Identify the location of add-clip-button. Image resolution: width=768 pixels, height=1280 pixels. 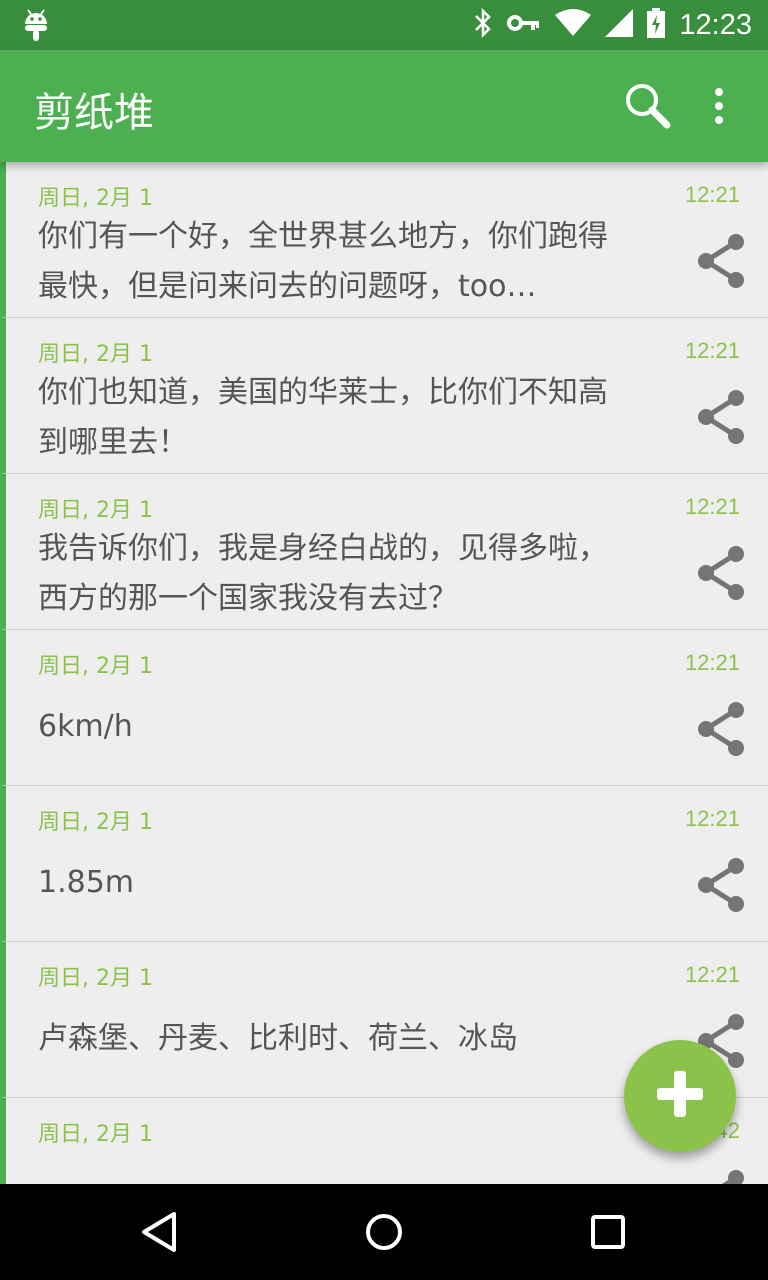
(680, 1096).